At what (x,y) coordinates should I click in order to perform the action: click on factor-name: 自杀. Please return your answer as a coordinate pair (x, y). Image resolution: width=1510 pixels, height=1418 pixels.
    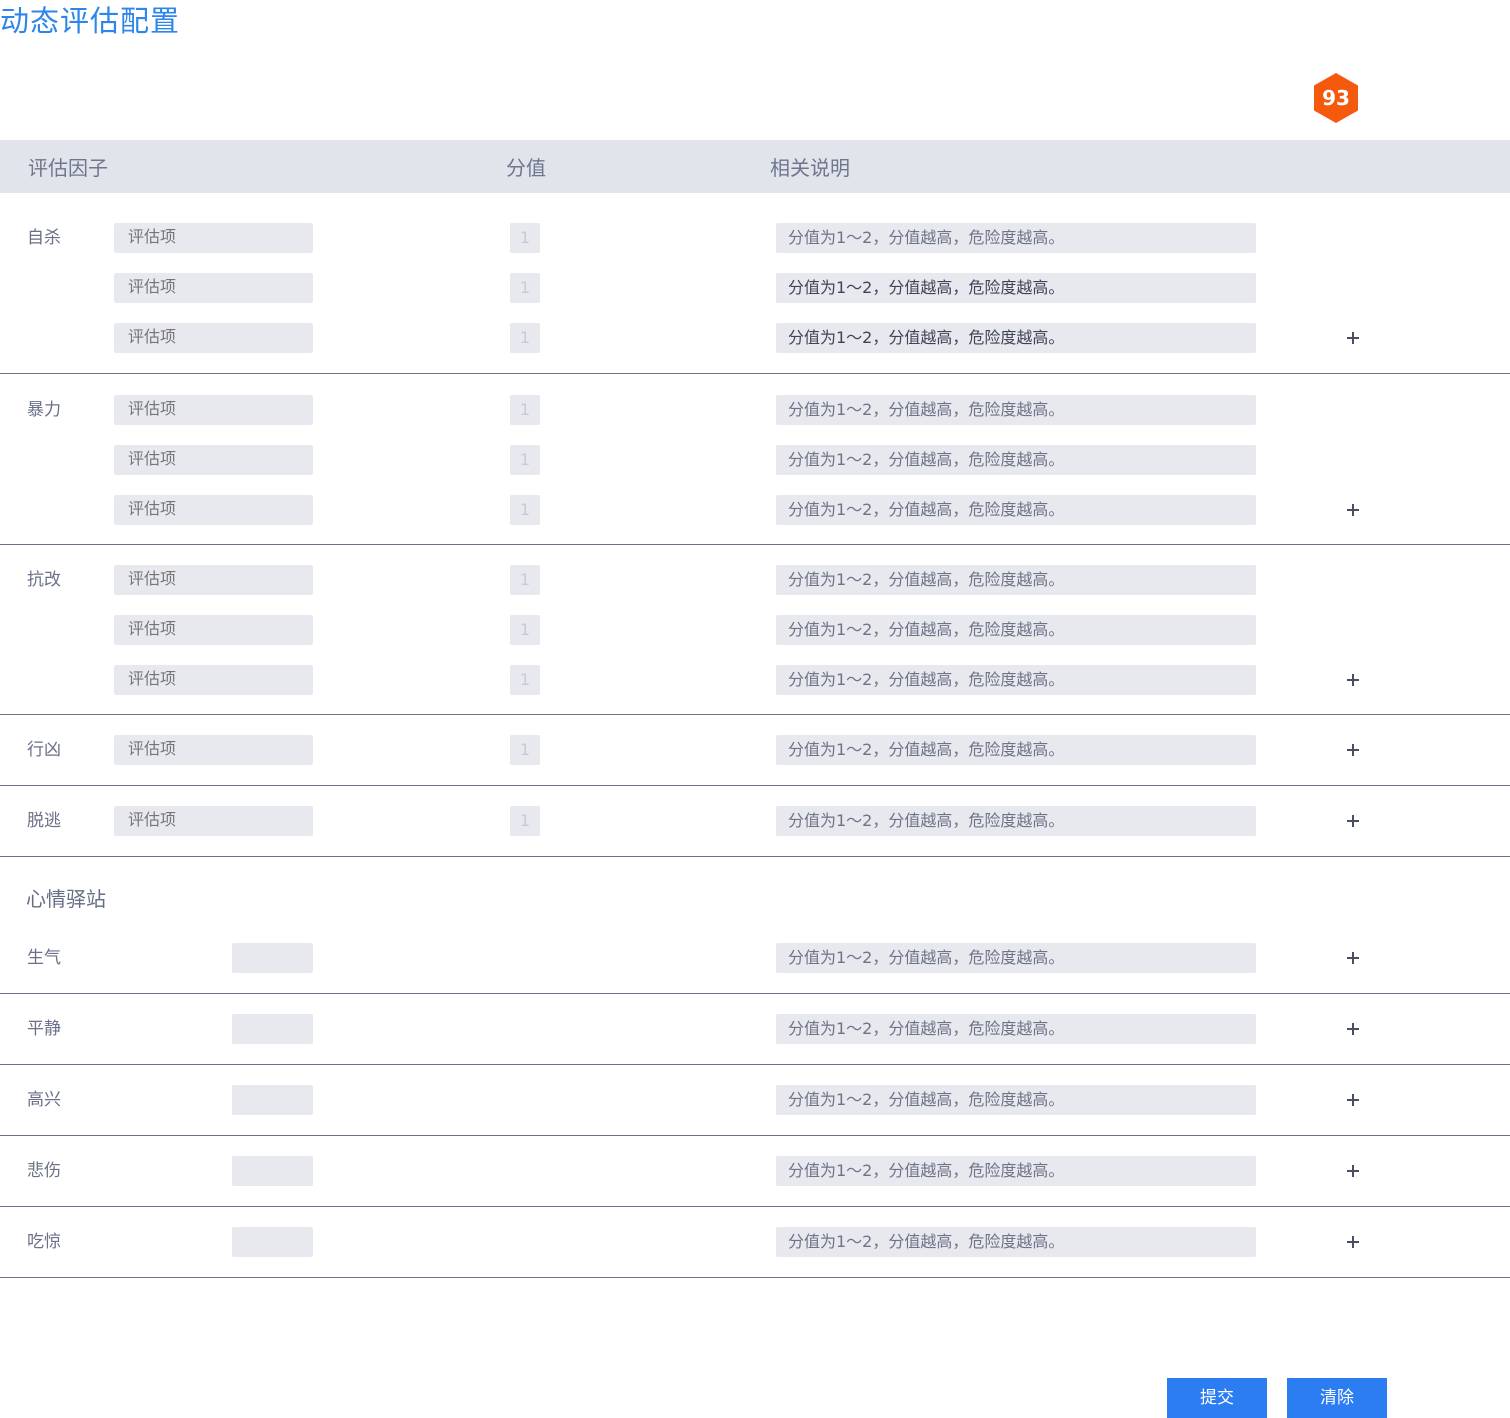
    Looking at the image, I should click on (44, 238).